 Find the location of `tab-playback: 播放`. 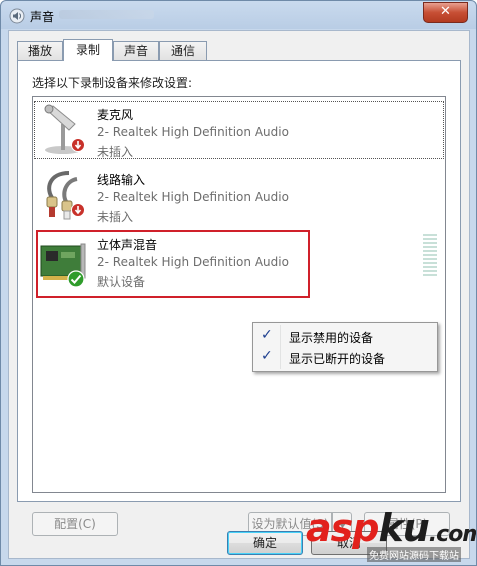

tab-playback: 播放 is located at coordinates (40, 50).